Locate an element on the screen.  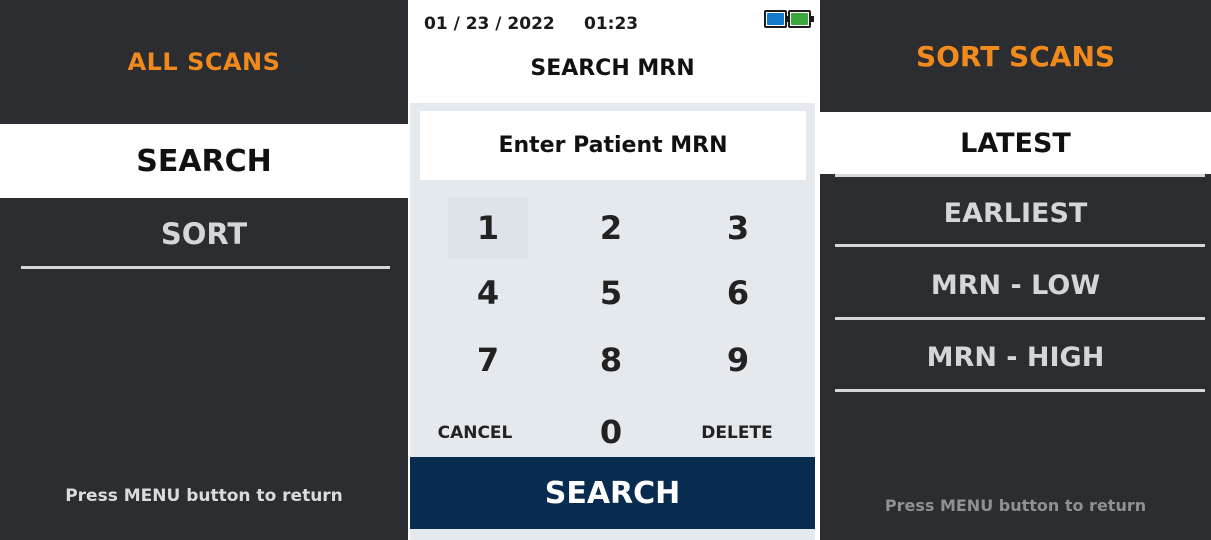
key-4: 4 is located at coordinates (488, 293).